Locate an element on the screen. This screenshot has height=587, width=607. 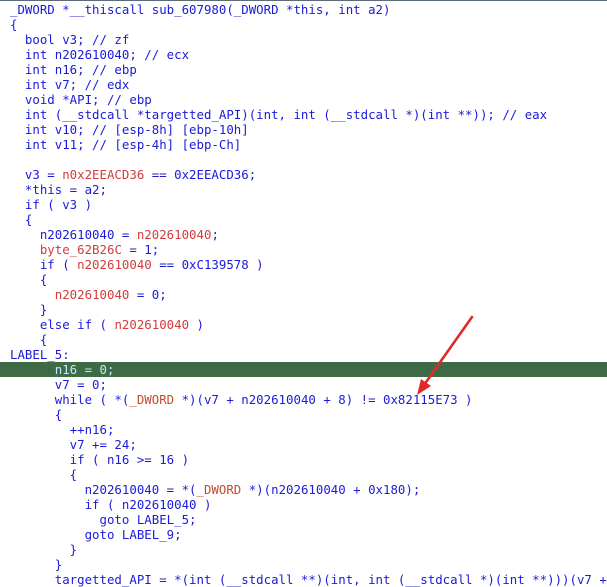
code-line: int v10; // [esp-8h] [ebp-10h] is located at coordinates (303, 129).